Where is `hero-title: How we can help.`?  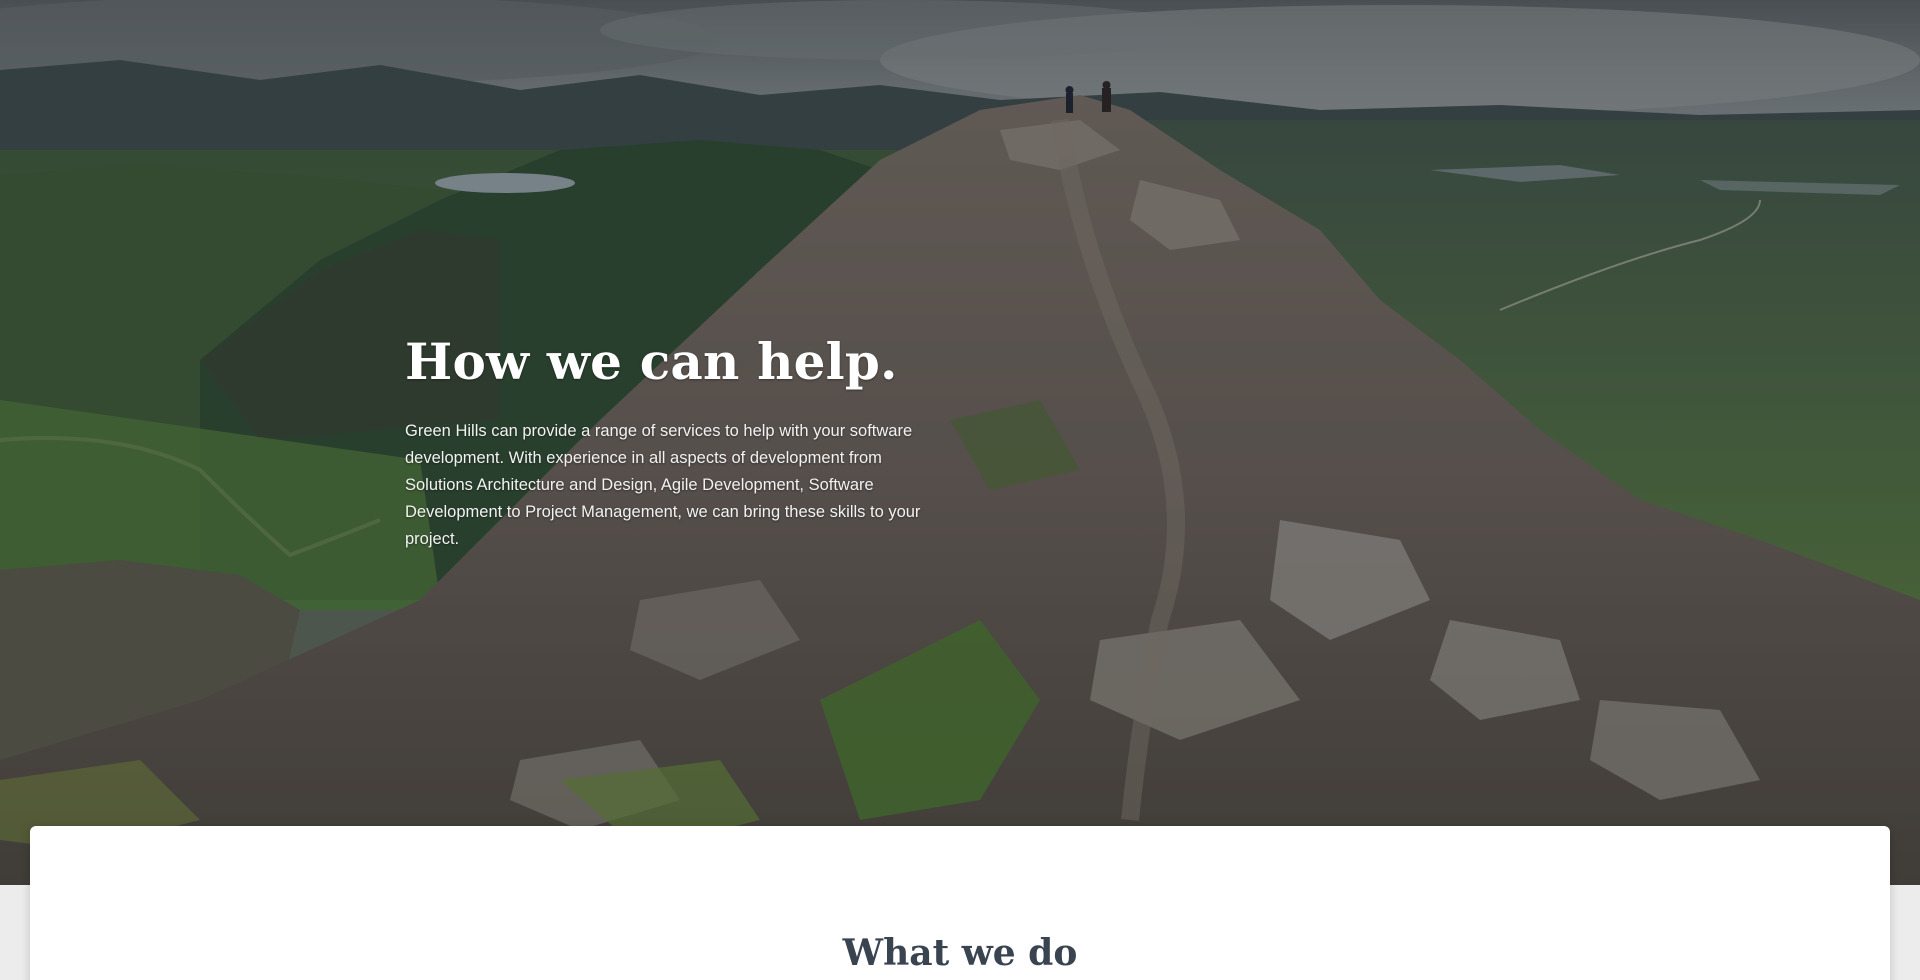 hero-title: How we can help. is located at coordinates (651, 361).